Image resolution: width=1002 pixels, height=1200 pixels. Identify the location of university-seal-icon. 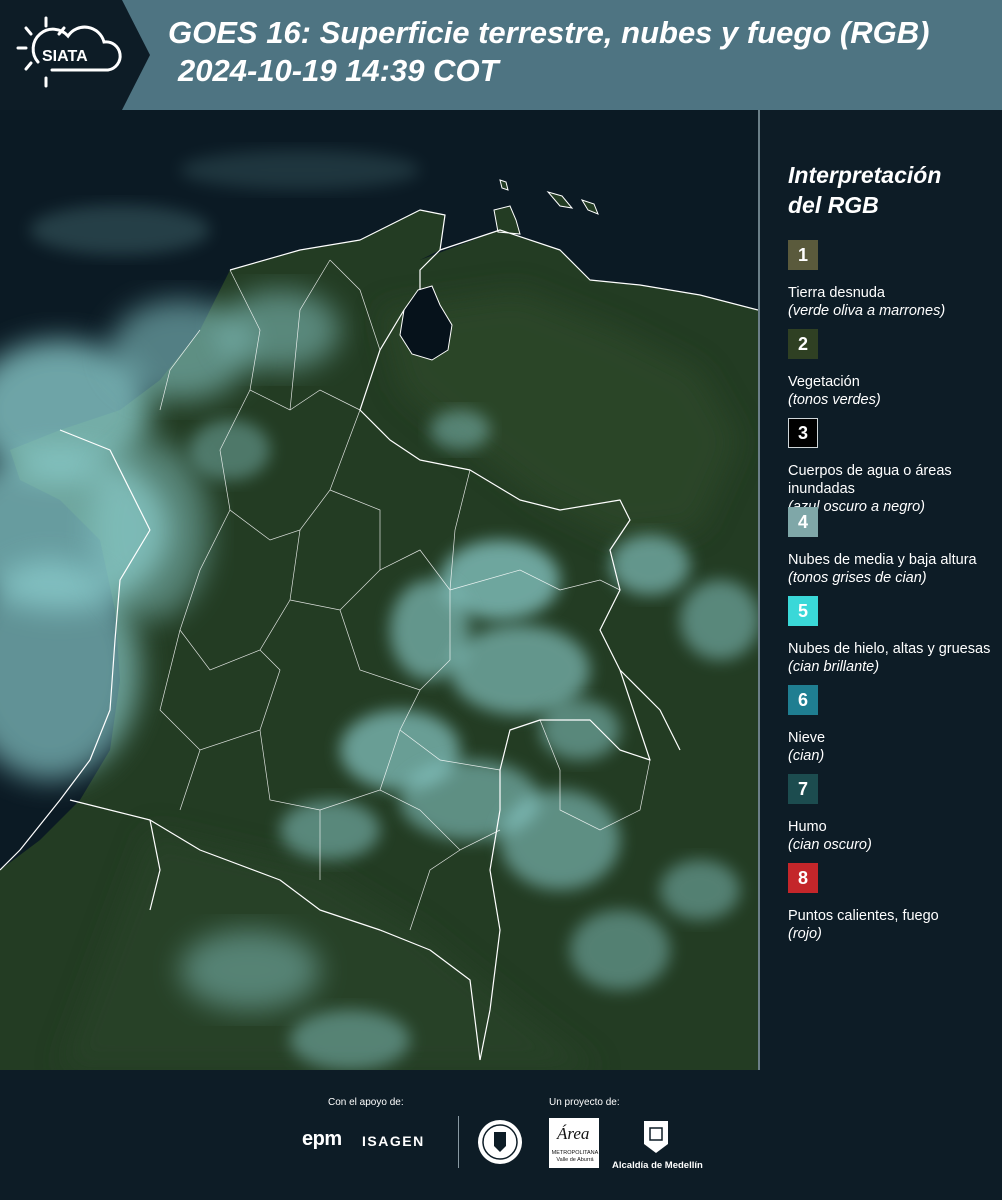
(500, 1142).